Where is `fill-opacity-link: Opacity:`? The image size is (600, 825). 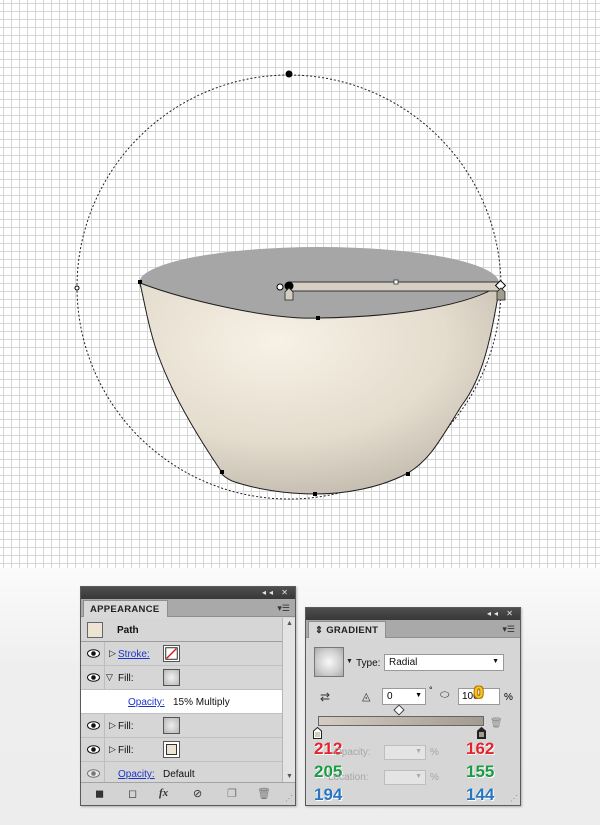 fill-opacity-link: Opacity: is located at coordinates (146, 702).